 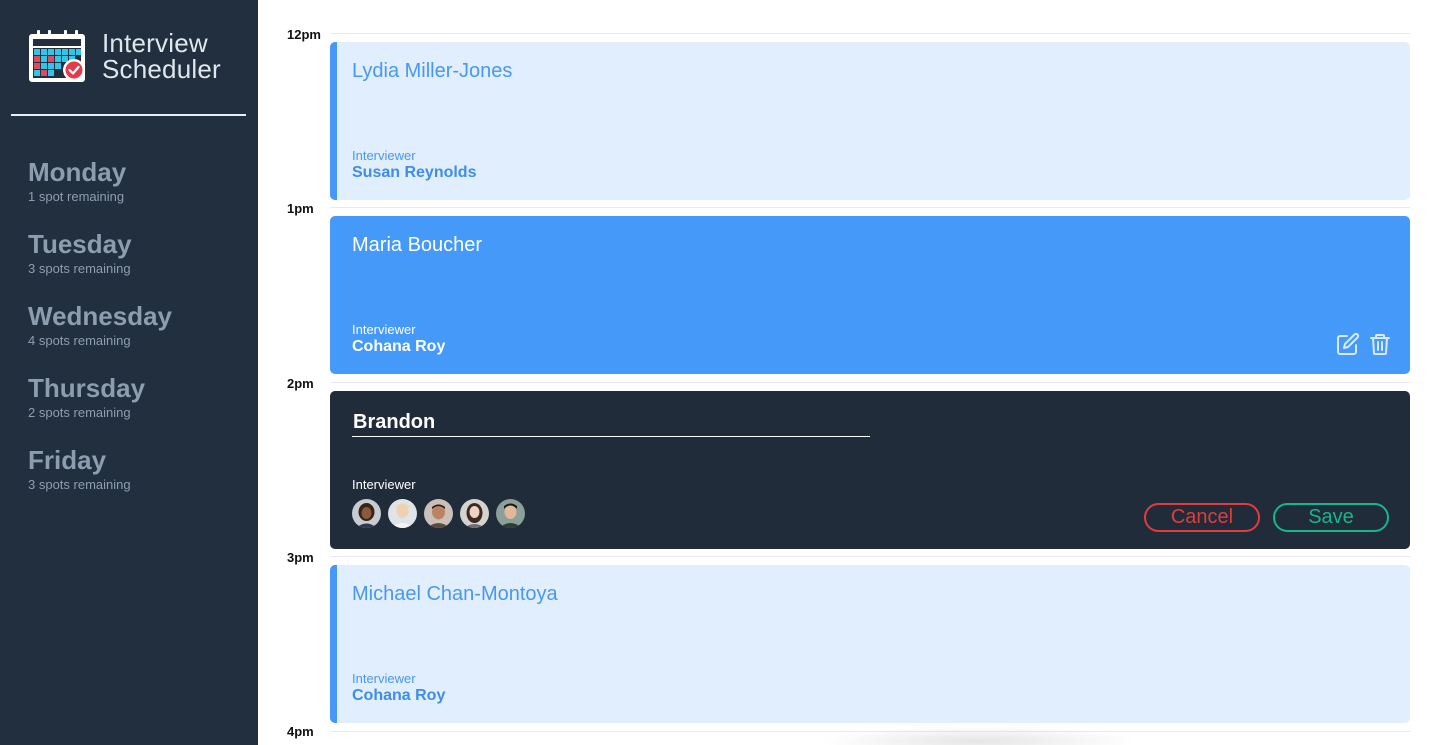 I want to click on hour-label-4pm: 4pm, so click(x=300, y=731).